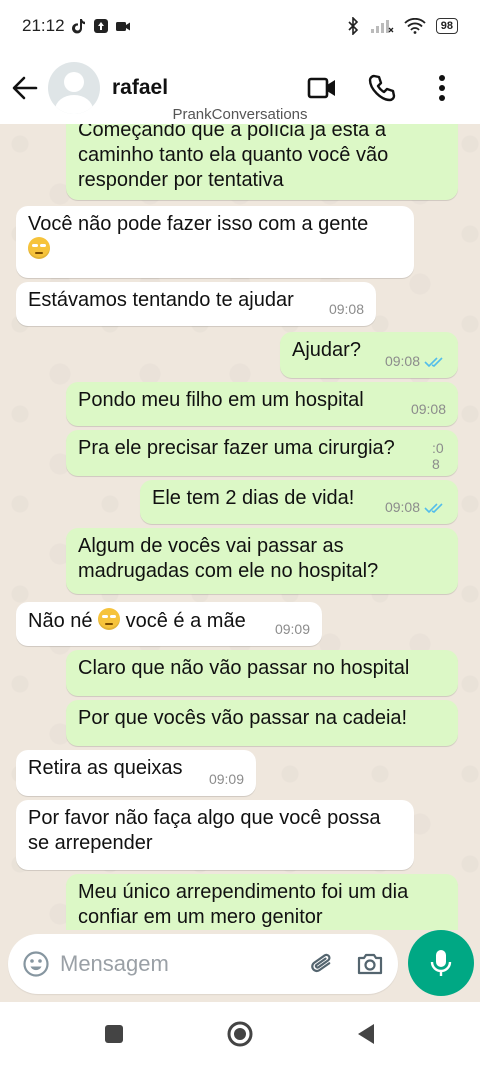 The image size is (480, 1066). What do you see at coordinates (198, 224) in the screenshot?
I see `message-text-line: Você não pode fazer isso com a gente` at bounding box center [198, 224].